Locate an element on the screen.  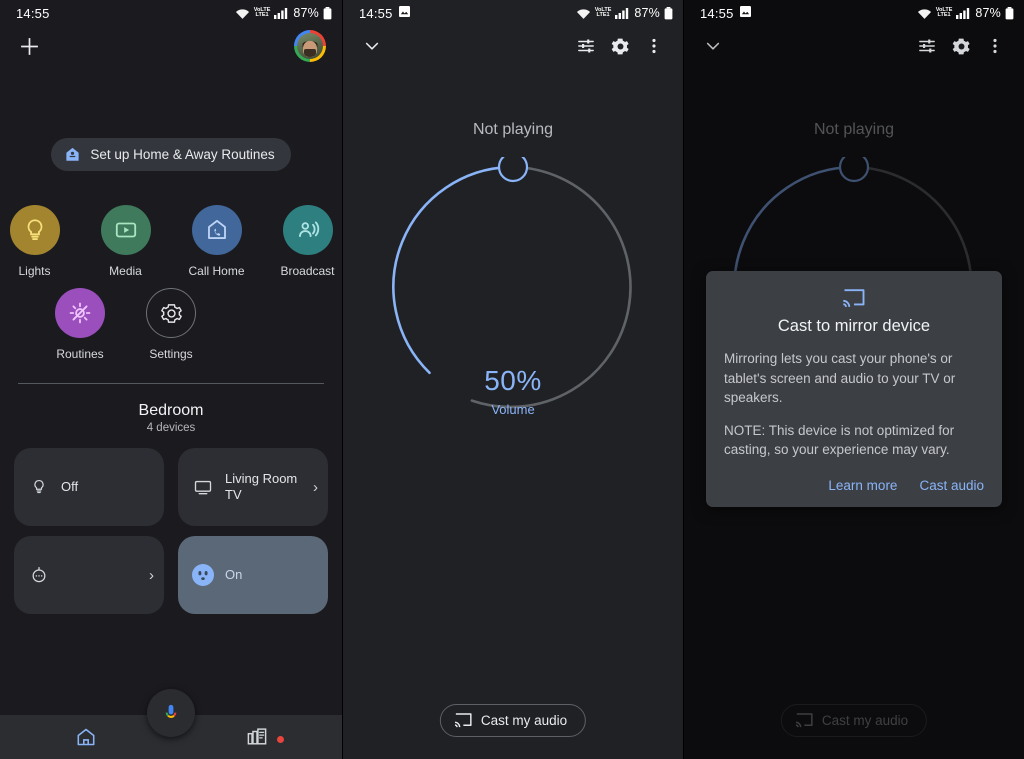
quick-action-call-home: Call Home is located at coordinates (216, 241).